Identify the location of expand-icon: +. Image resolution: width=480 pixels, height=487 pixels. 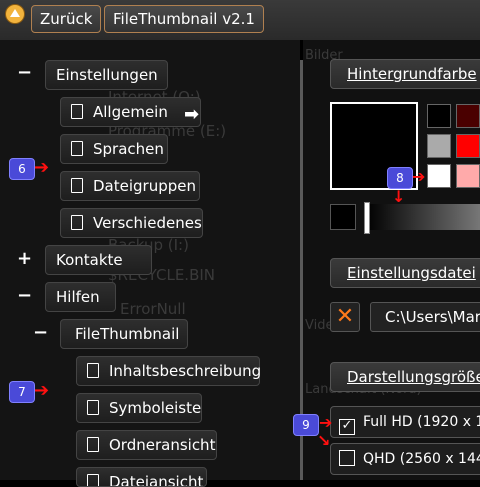
(24, 259).